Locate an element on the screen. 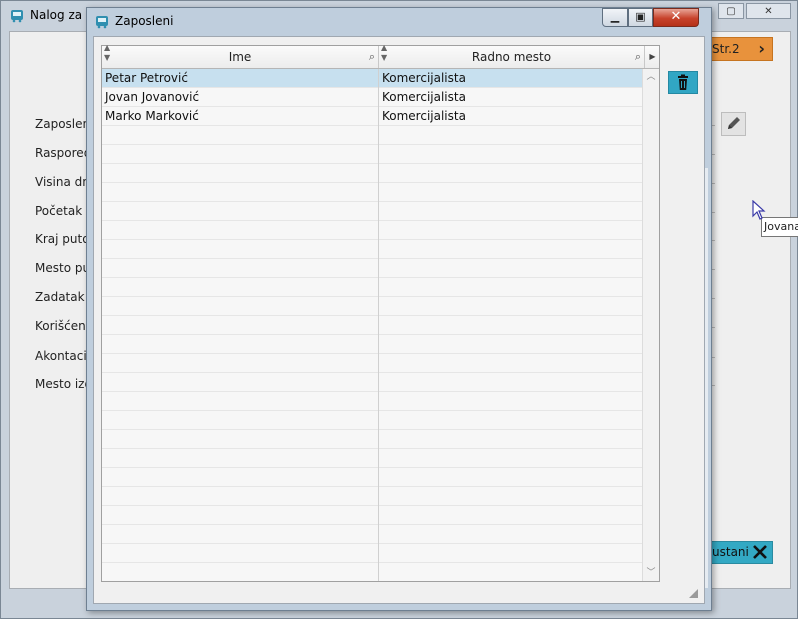 This screenshot has height=619, width=798. trash-icon is located at coordinates (683, 82).